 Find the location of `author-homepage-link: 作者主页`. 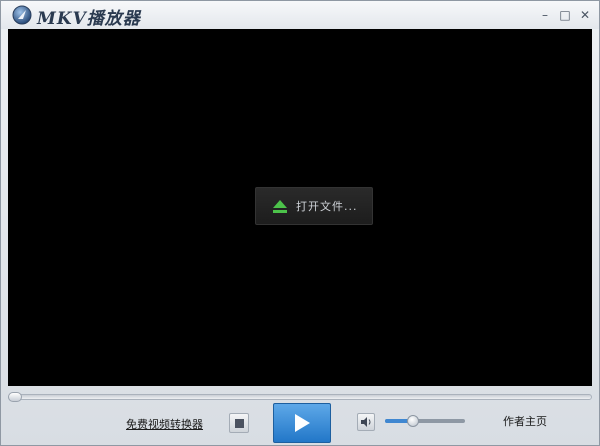

author-homepage-link: 作者主页 is located at coordinates (525, 421).